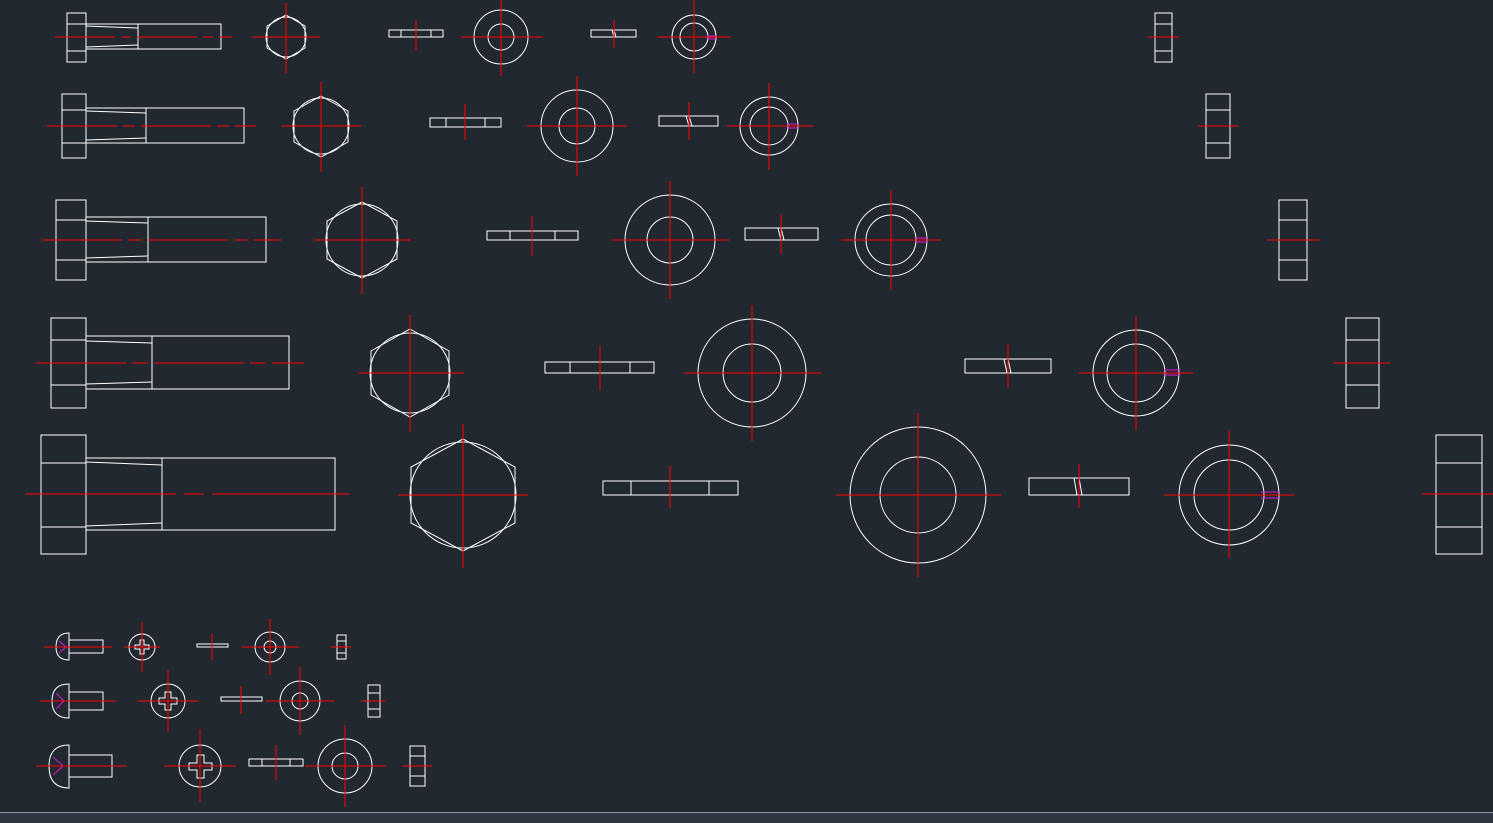 Image resolution: width=1493 pixels, height=823 pixels. Describe the element at coordinates (746, 817) in the screenshot. I see `status-bar` at that location.